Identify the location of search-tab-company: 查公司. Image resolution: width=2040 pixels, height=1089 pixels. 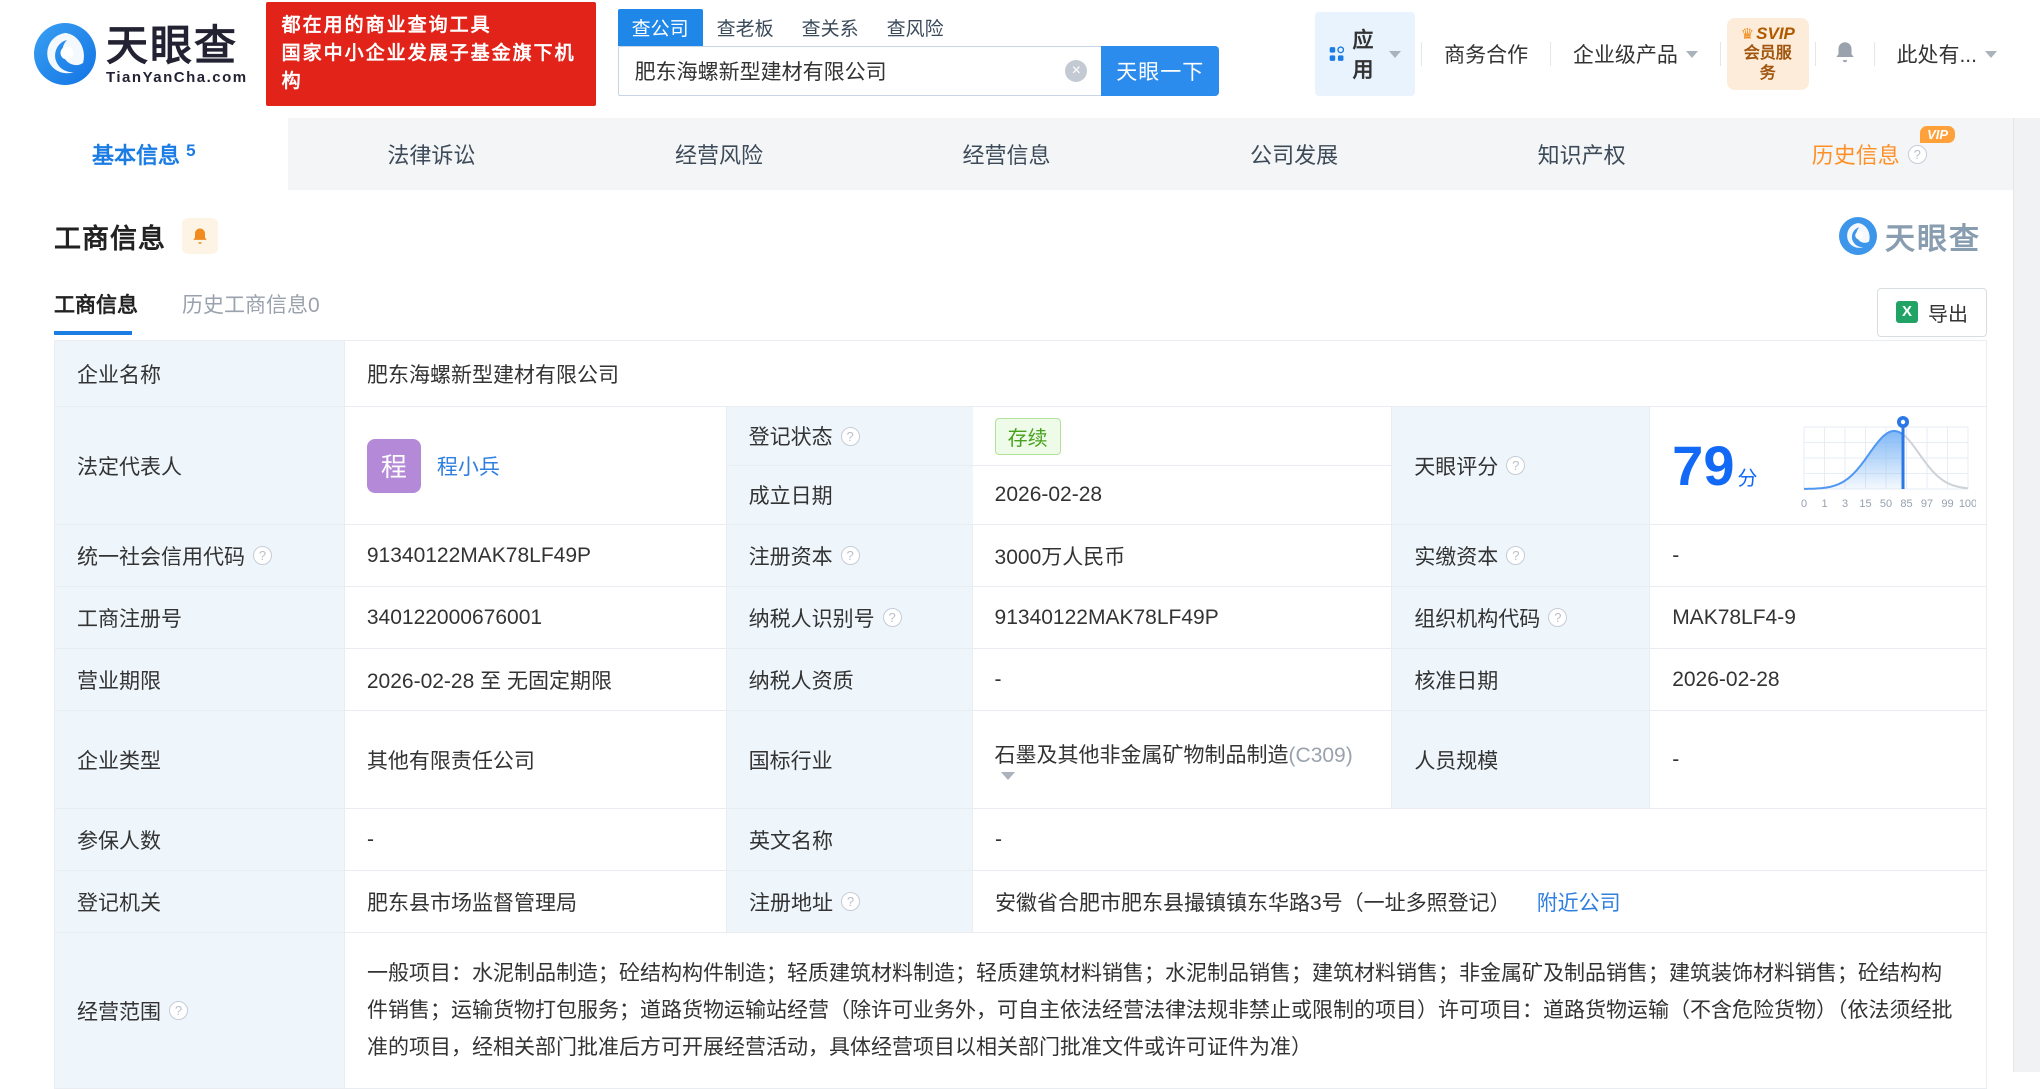
(660, 27).